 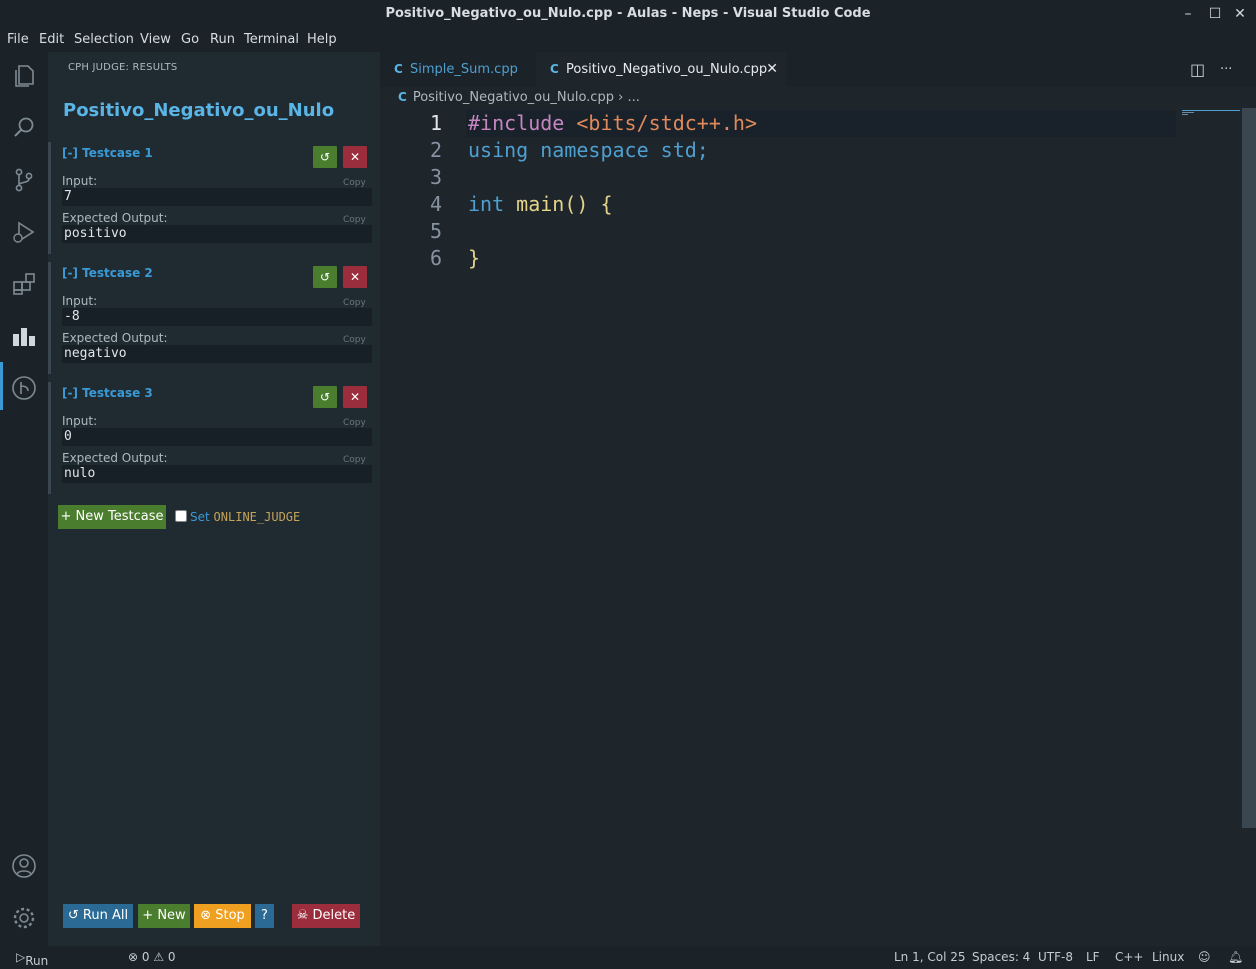 I want to click on code-token: namespace, so click(x=600, y=150).